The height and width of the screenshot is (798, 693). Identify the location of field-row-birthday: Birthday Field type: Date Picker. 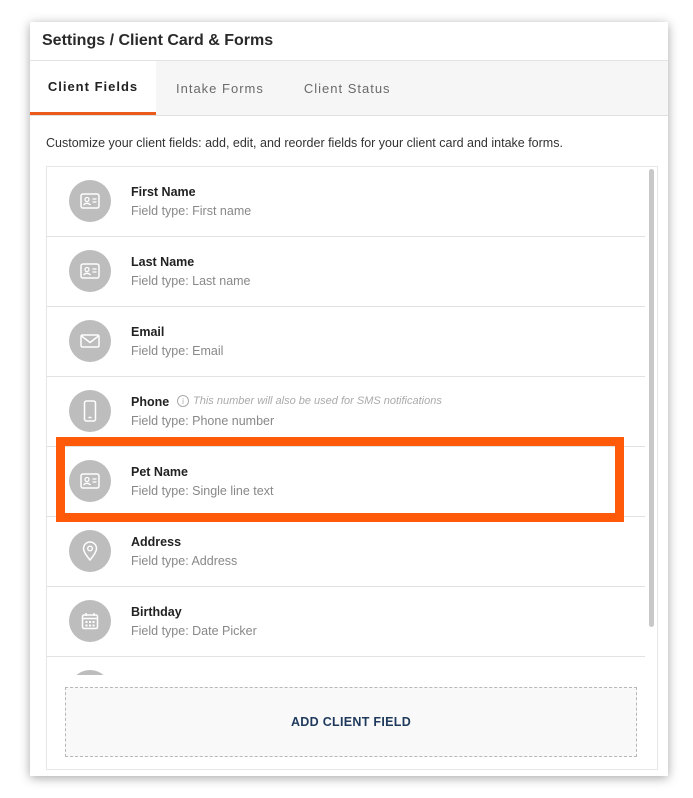
(346, 622).